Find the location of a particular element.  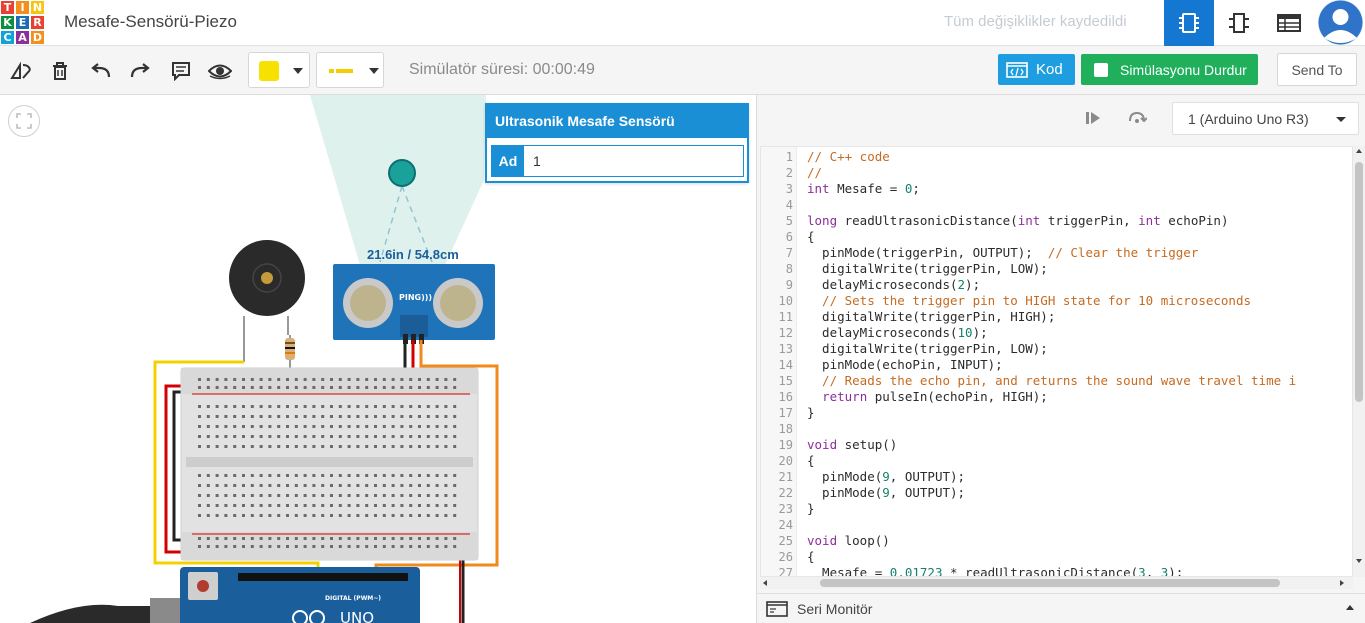

schematic-icon is located at coordinates (1239, 23).